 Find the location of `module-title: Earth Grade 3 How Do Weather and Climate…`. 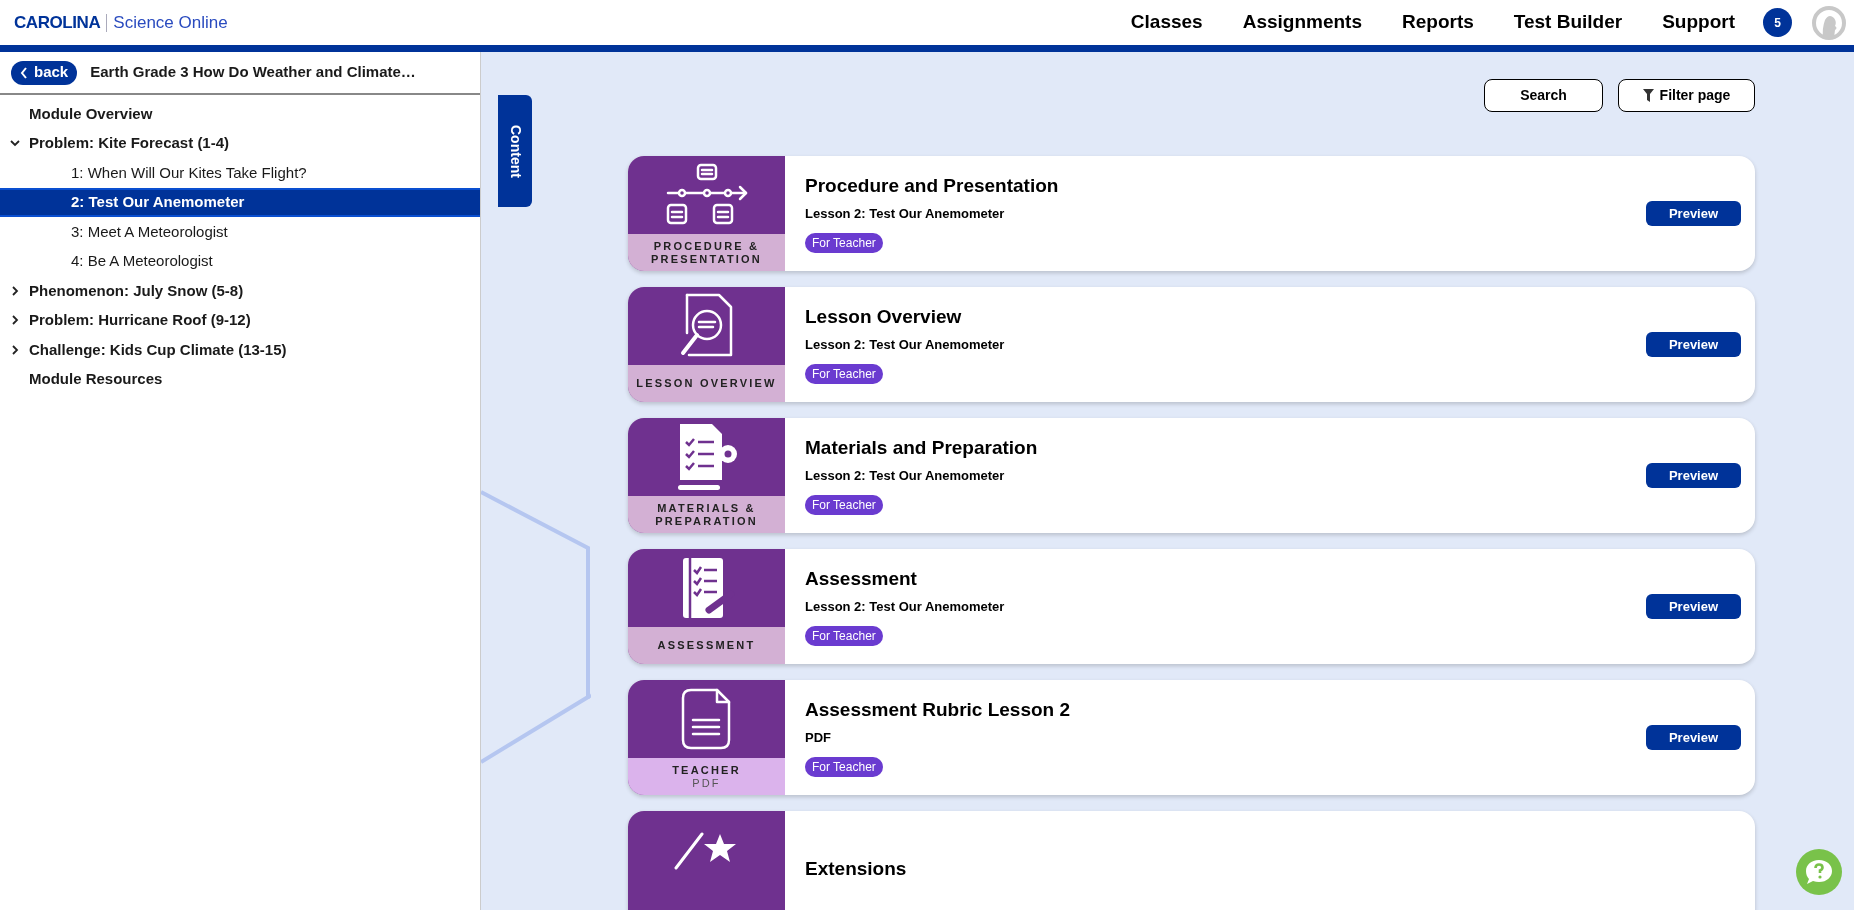

module-title: Earth Grade 3 How Do Weather and Climate… is located at coordinates (253, 72).